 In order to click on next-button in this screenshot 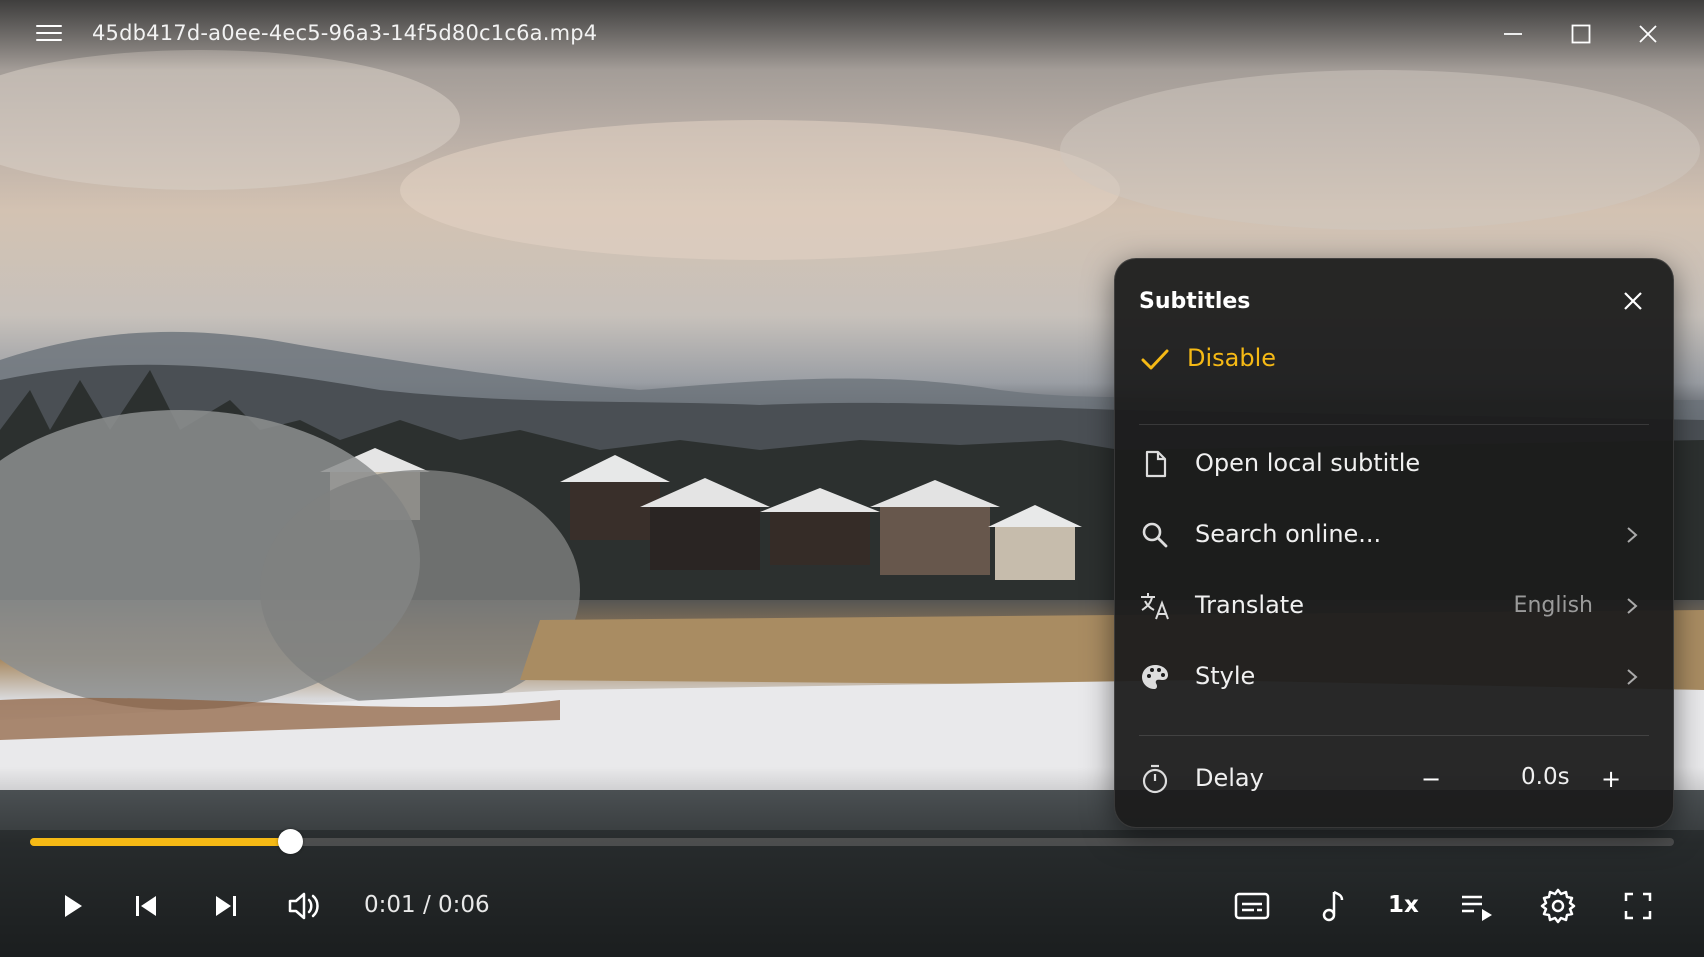, I will do `click(228, 906)`.